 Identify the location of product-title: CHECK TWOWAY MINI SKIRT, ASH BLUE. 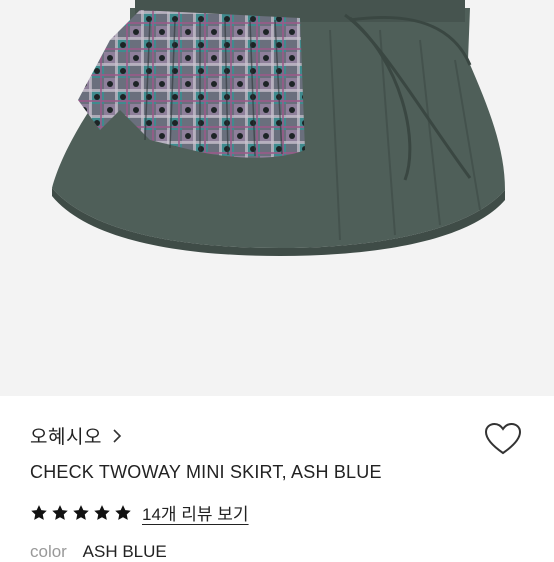
(206, 472).